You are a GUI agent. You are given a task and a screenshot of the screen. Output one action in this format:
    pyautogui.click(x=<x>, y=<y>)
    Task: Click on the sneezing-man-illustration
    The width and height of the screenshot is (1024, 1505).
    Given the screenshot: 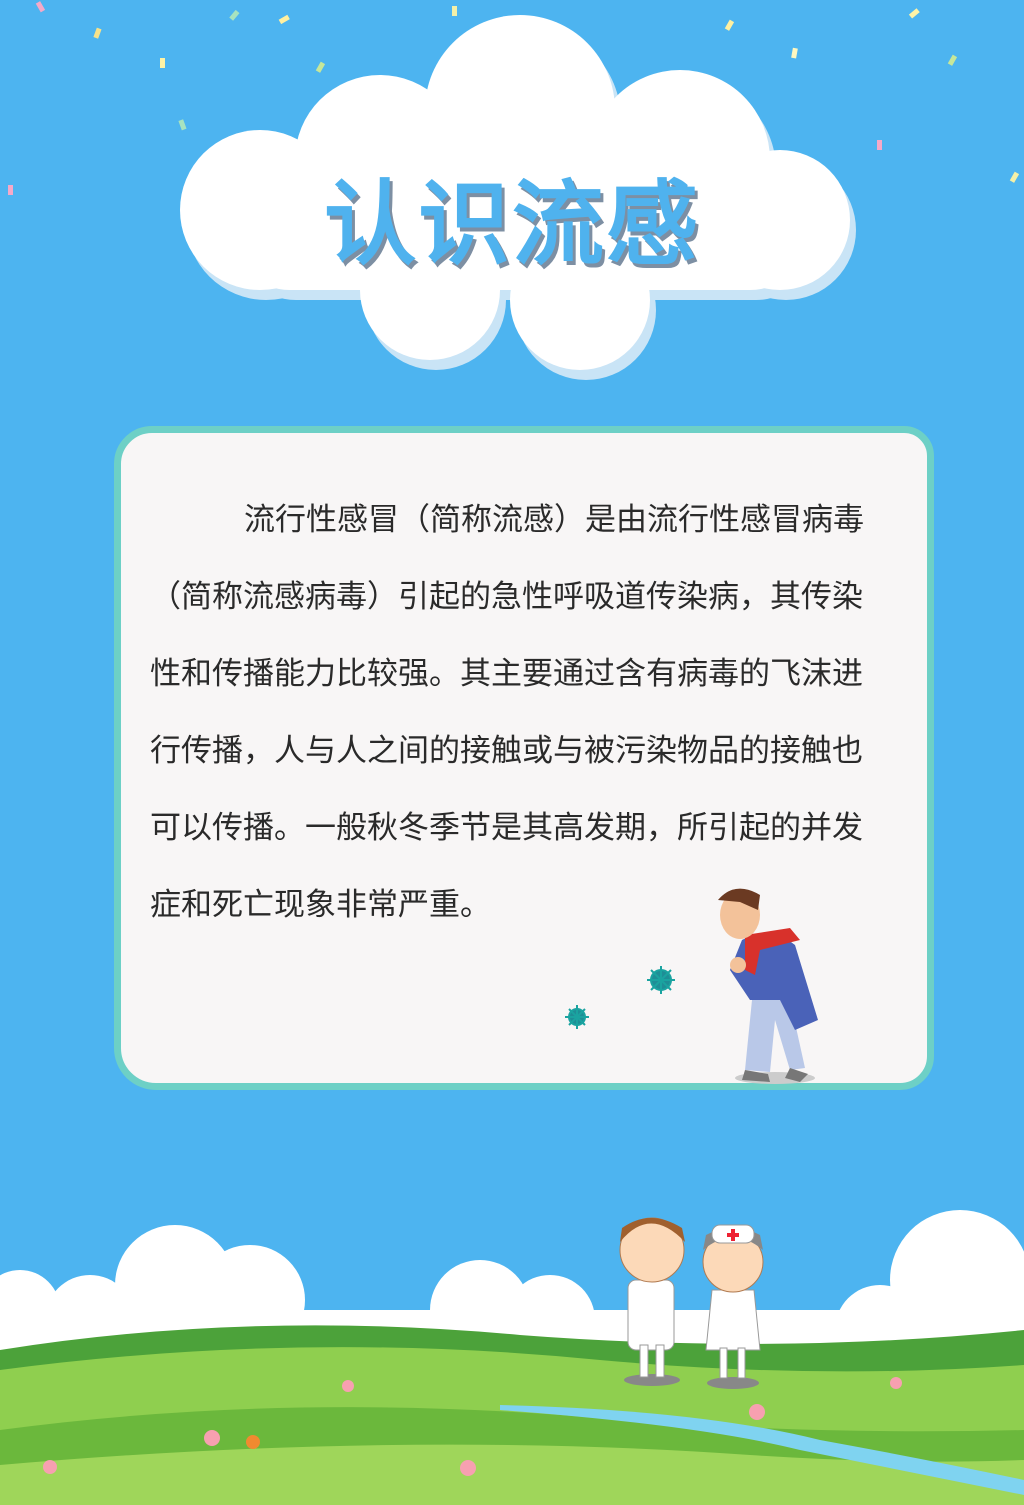 What is the action you would take?
    pyautogui.click(x=691, y=986)
    